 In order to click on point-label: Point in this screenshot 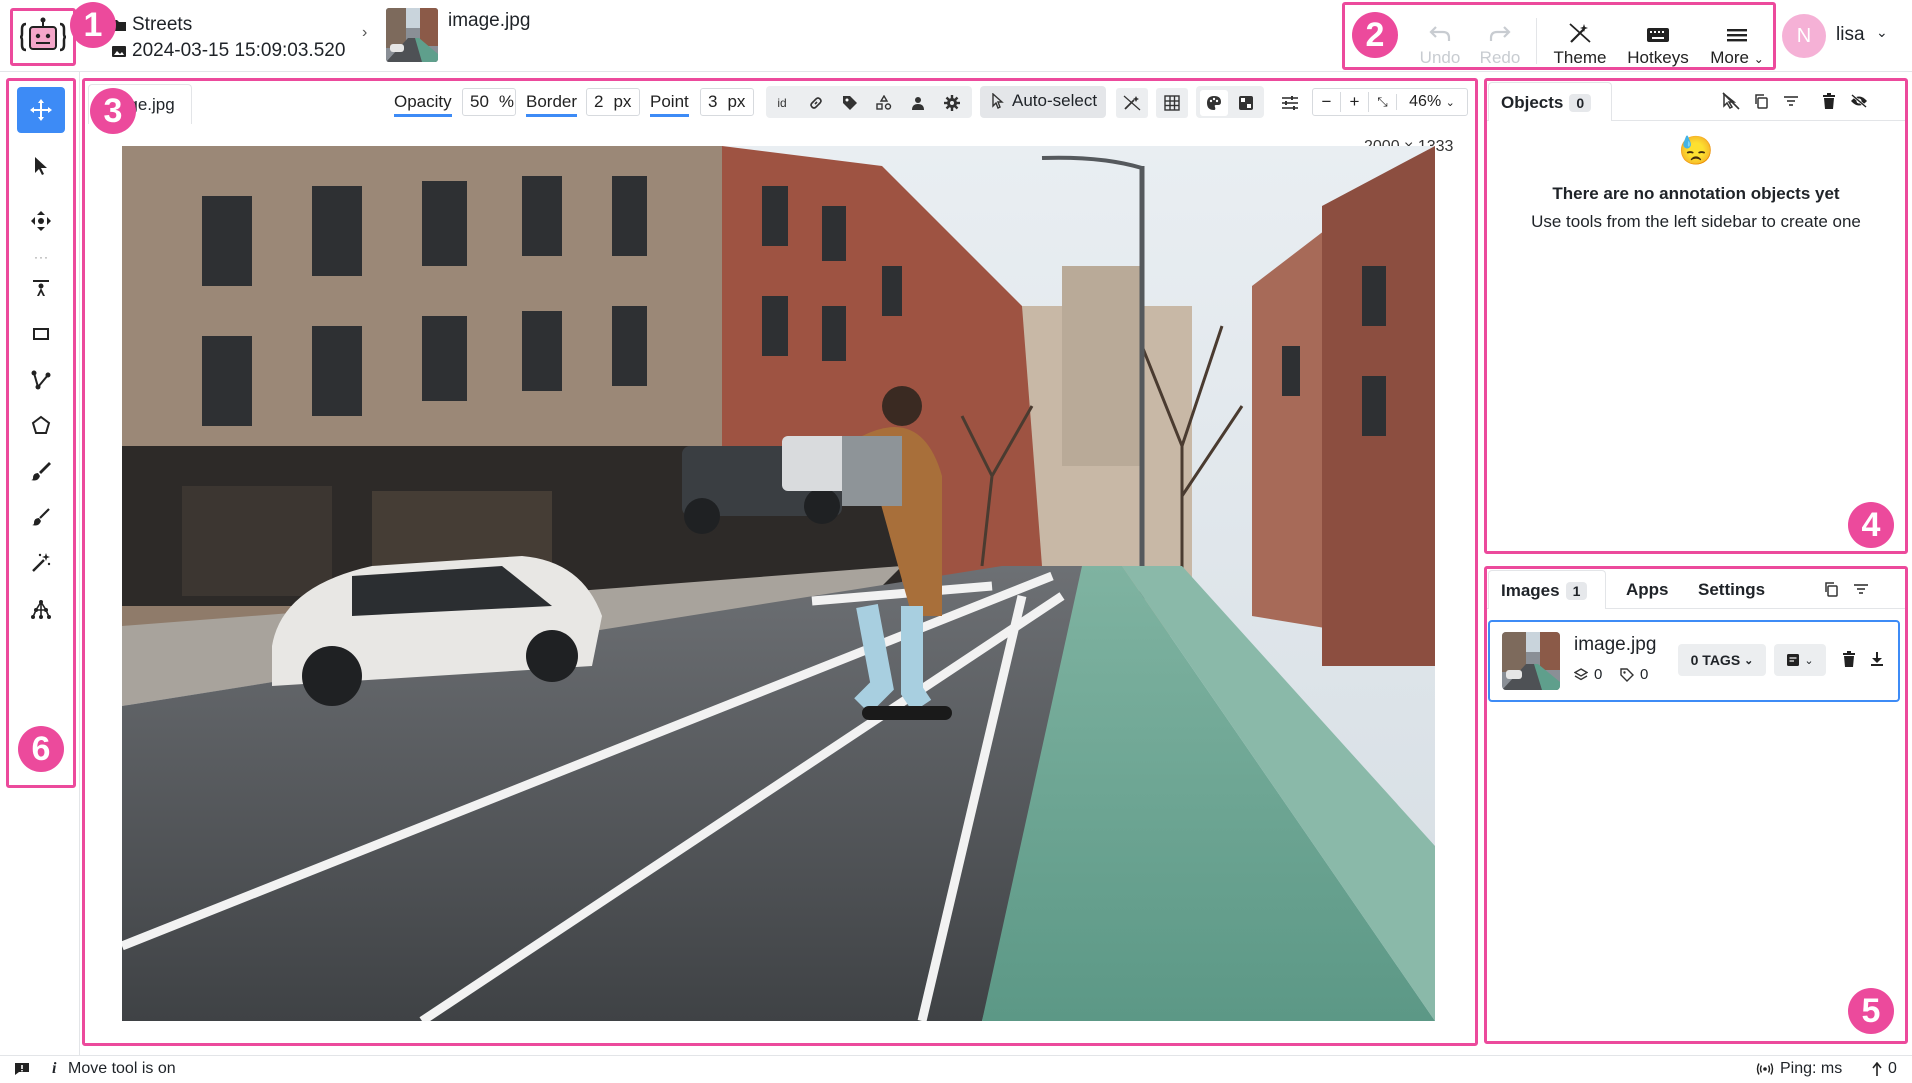, I will do `click(669, 104)`.